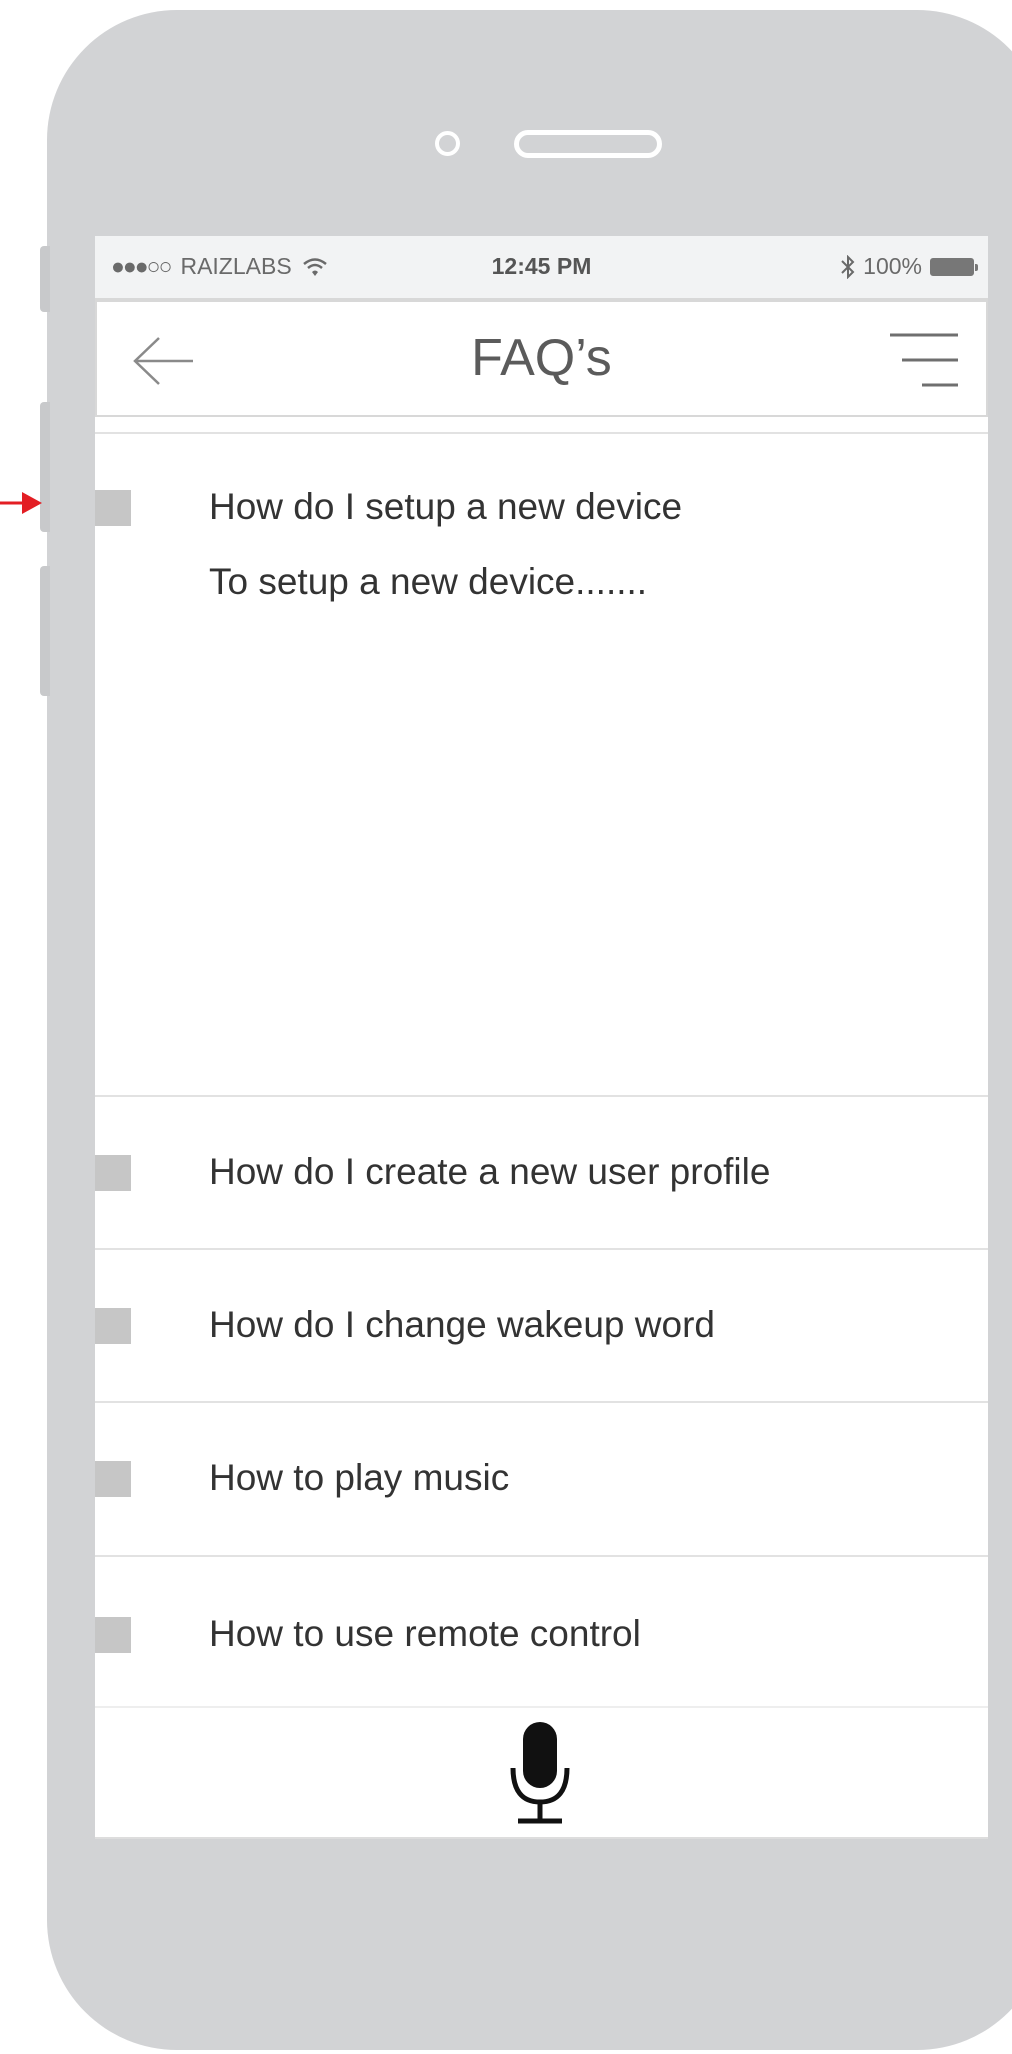 The width and height of the screenshot is (1012, 2054). Describe the element at coordinates (541, 1478) in the screenshot. I see `faq-item: How to play music` at that location.